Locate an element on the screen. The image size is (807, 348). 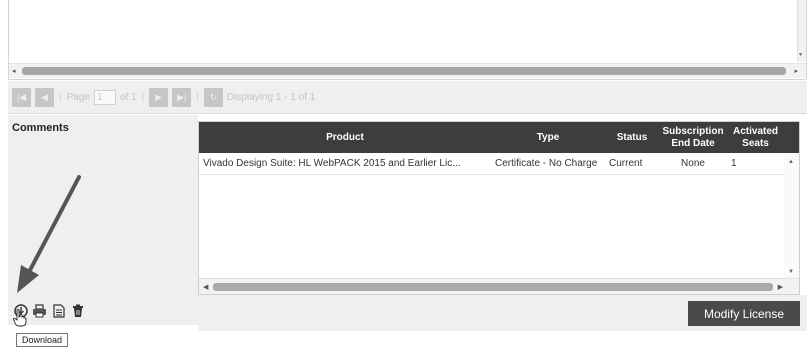
top-grid-horizontal-scrollbar: ◂ ▸ is located at coordinates (407, 70).